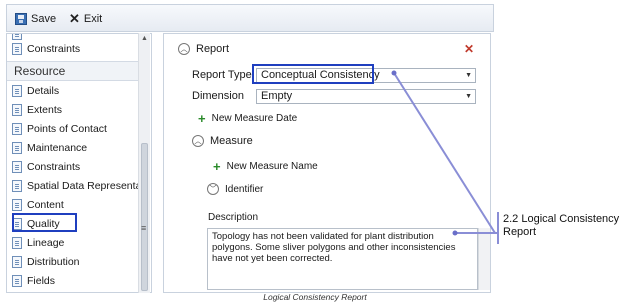 This screenshot has height=308, width=630. I want to click on connector-lines, so click(446, 158).